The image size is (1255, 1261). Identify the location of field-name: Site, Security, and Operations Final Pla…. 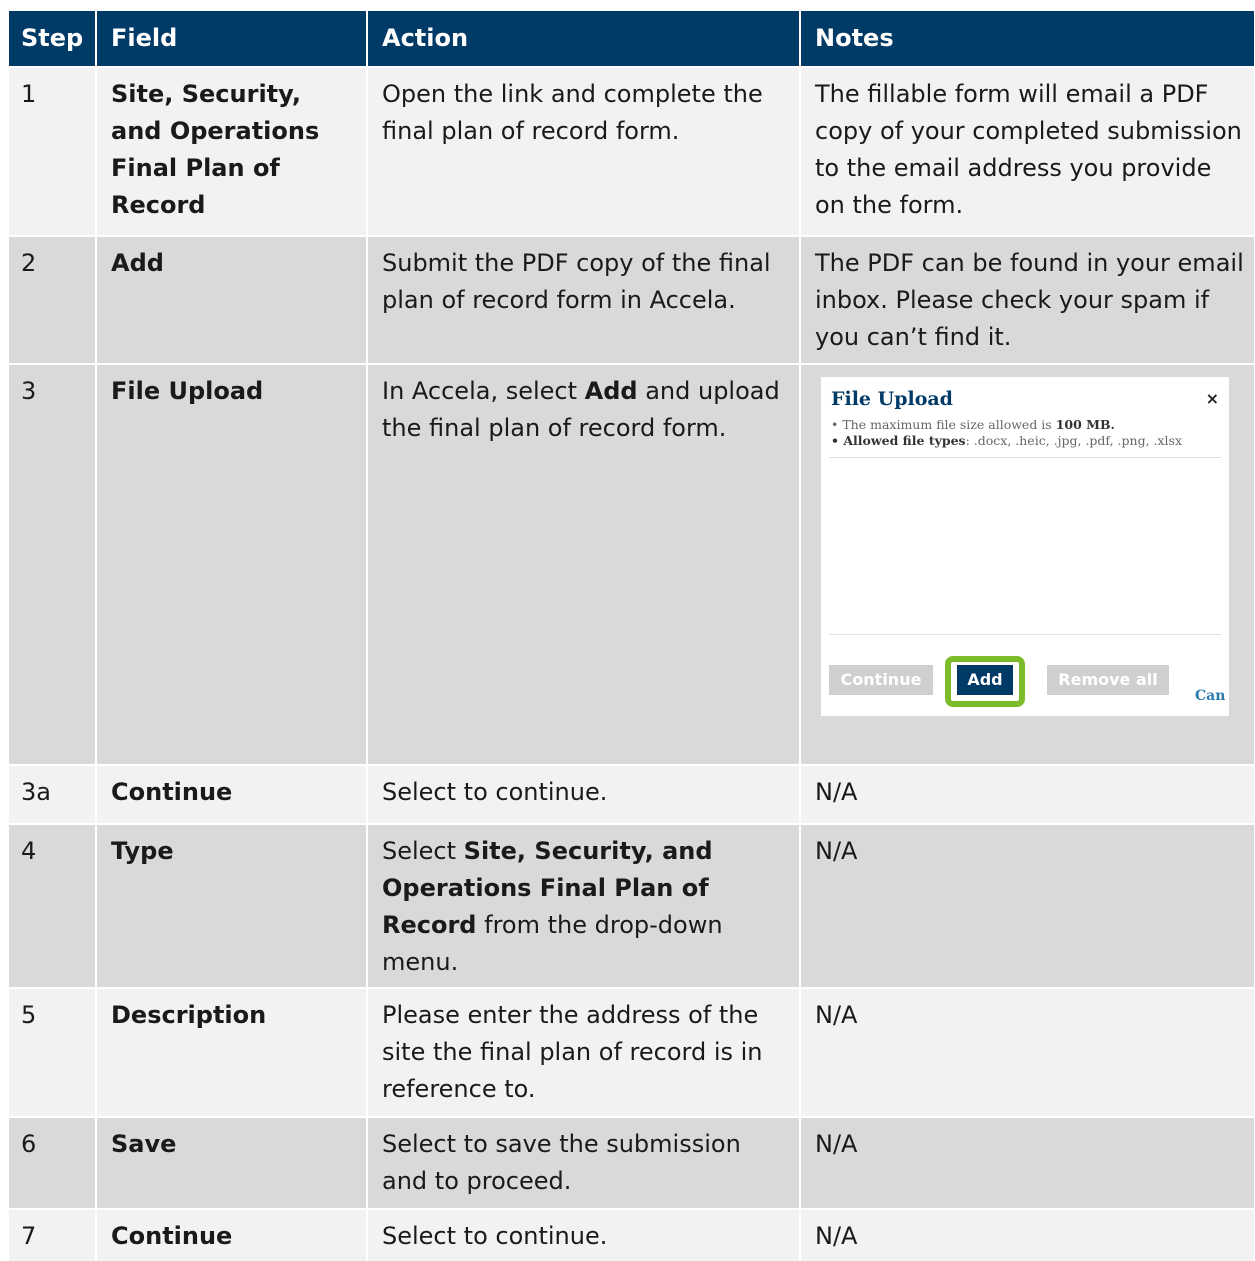
(232, 151).